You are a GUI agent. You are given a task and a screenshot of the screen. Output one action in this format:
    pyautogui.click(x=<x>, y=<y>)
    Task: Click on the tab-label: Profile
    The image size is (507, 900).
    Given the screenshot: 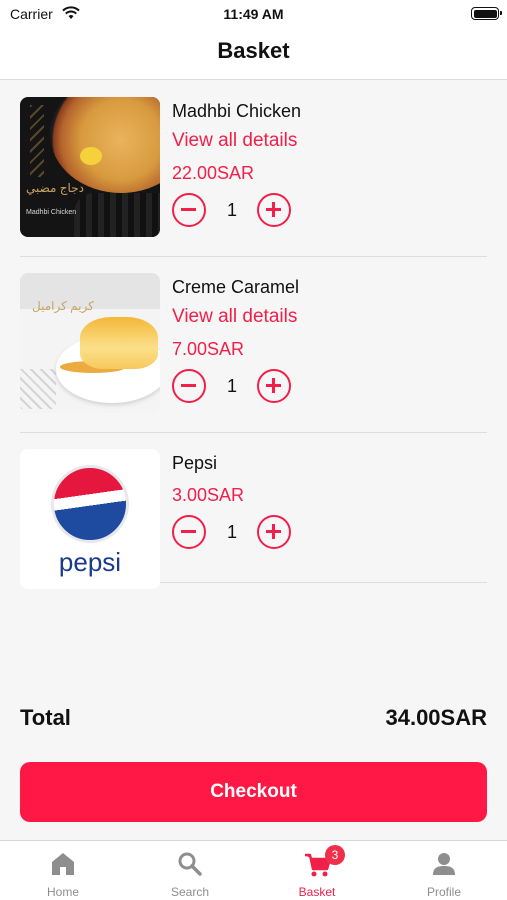 What is the action you would take?
    pyautogui.click(x=443, y=892)
    